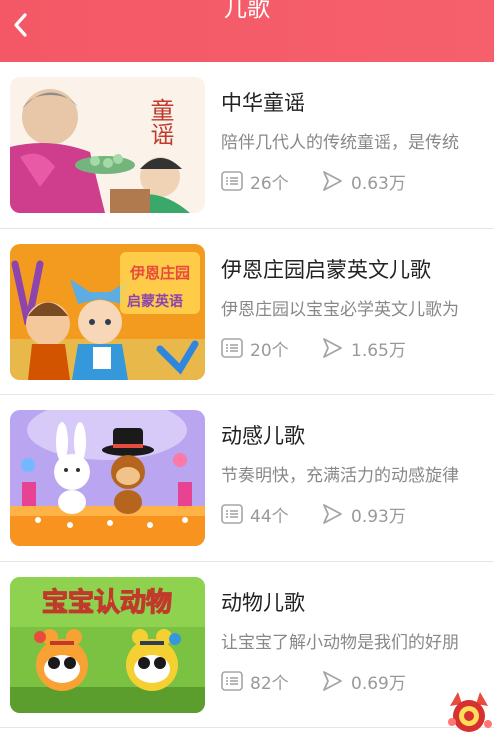 The height and width of the screenshot is (732, 494). Describe the element at coordinates (269, 184) in the screenshot. I see `track-count: 26个` at that location.